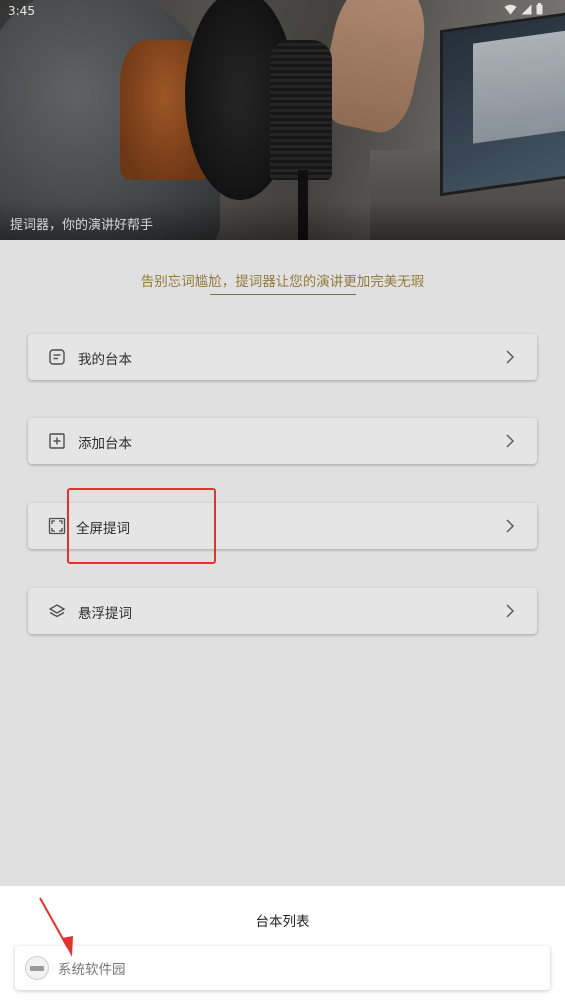 This screenshot has width=565, height=1004. I want to click on add-square-icon, so click(57, 441).